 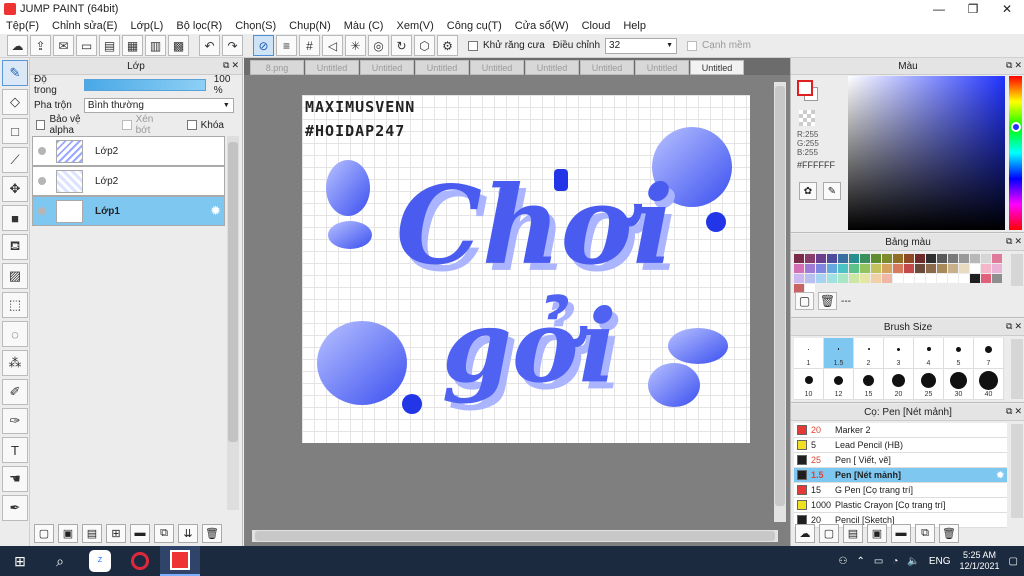 I want to click on select-rect-tool-icon: ⬚, so click(x=15, y=305).